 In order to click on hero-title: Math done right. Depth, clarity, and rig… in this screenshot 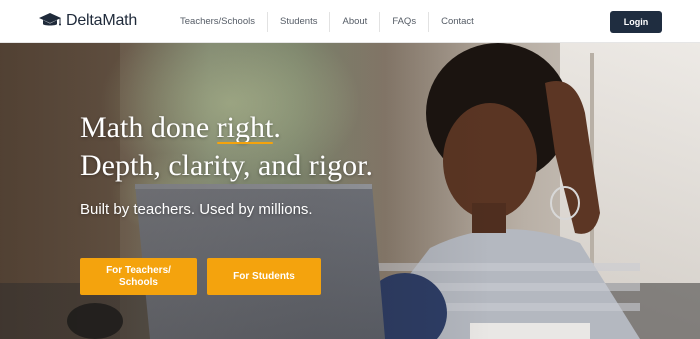, I will do `click(226, 147)`.